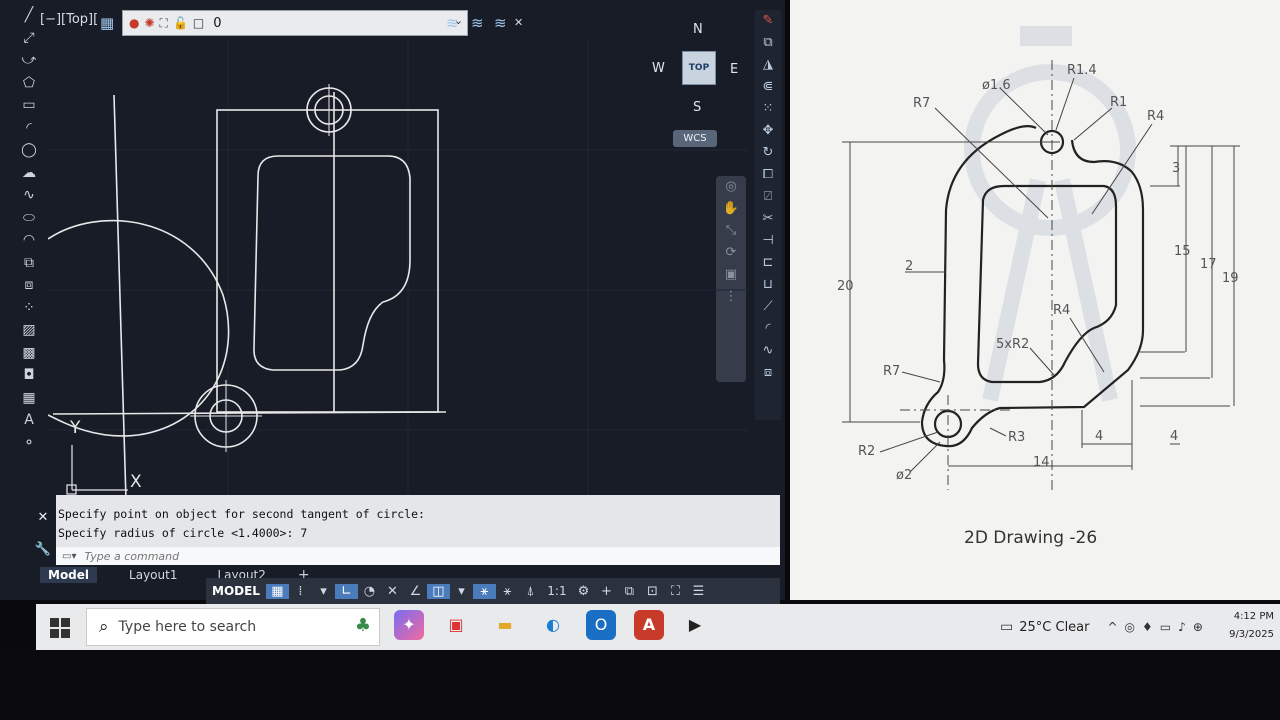  Describe the element at coordinates (909, 266) in the screenshot. I see `dim-label: 2` at that location.